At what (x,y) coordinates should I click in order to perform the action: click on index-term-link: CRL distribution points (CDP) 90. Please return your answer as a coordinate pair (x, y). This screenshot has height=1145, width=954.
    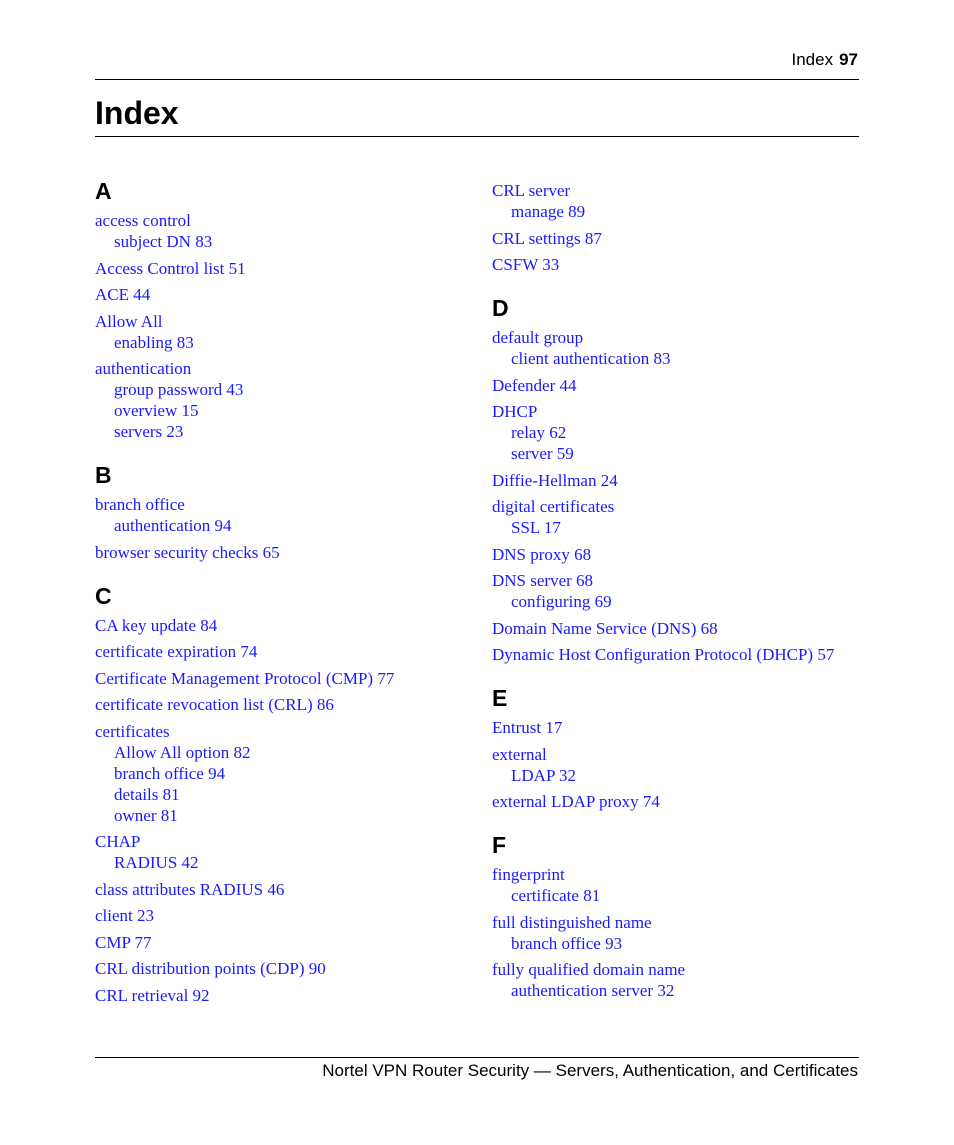
    Looking at the image, I should click on (285, 968).